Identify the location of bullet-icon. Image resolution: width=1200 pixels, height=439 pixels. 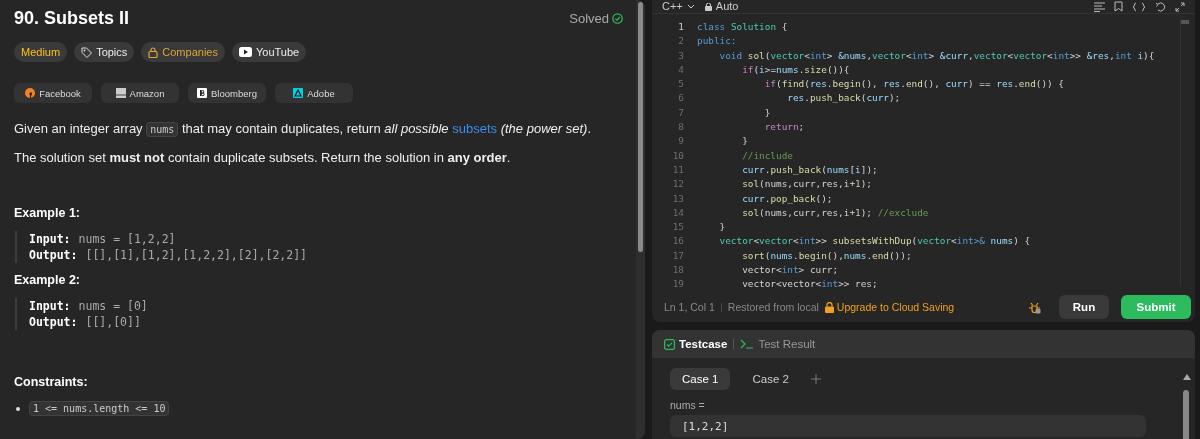
(18, 408).